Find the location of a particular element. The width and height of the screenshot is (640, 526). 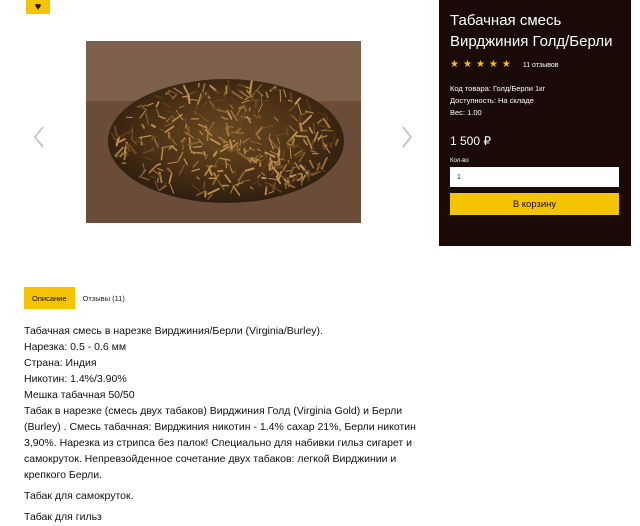

description-line: Нарезка: 0.5 - 0.6 мм is located at coordinates (75, 347).